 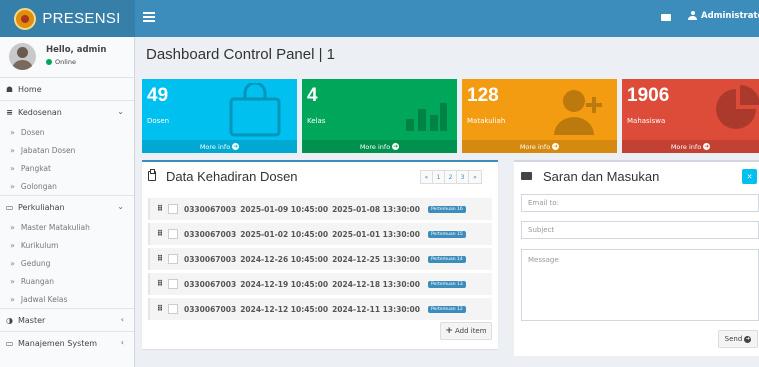 What do you see at coordinates (738, 339) in the screenshot?
I see `send-button: Send ➜` at bounding box center [738, 339].